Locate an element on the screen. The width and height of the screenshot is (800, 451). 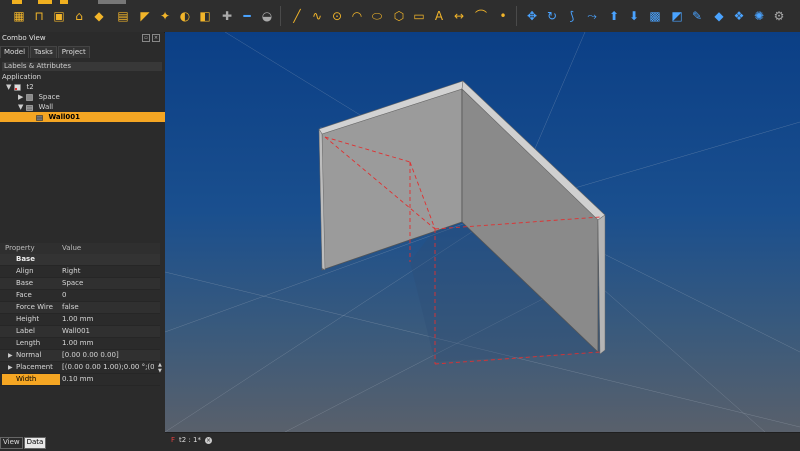
property-value: Space is located at coordinates (108, 283).